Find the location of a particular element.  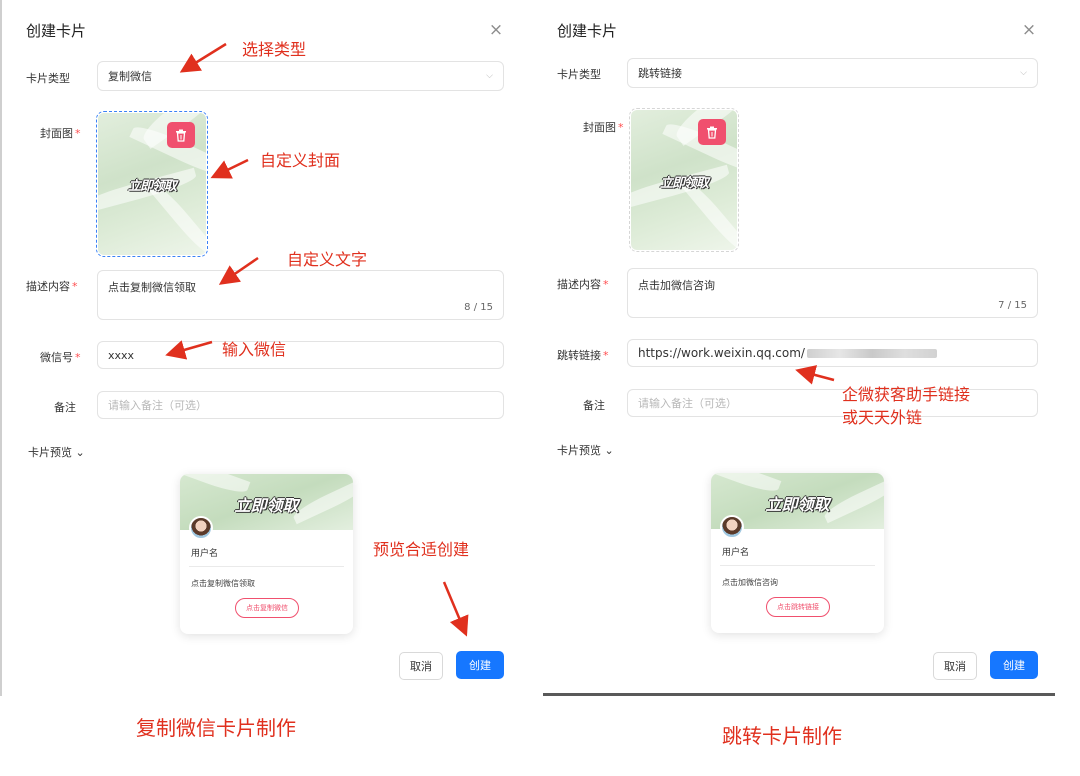

arrow-custom-text is located at coordinates (238, 270).